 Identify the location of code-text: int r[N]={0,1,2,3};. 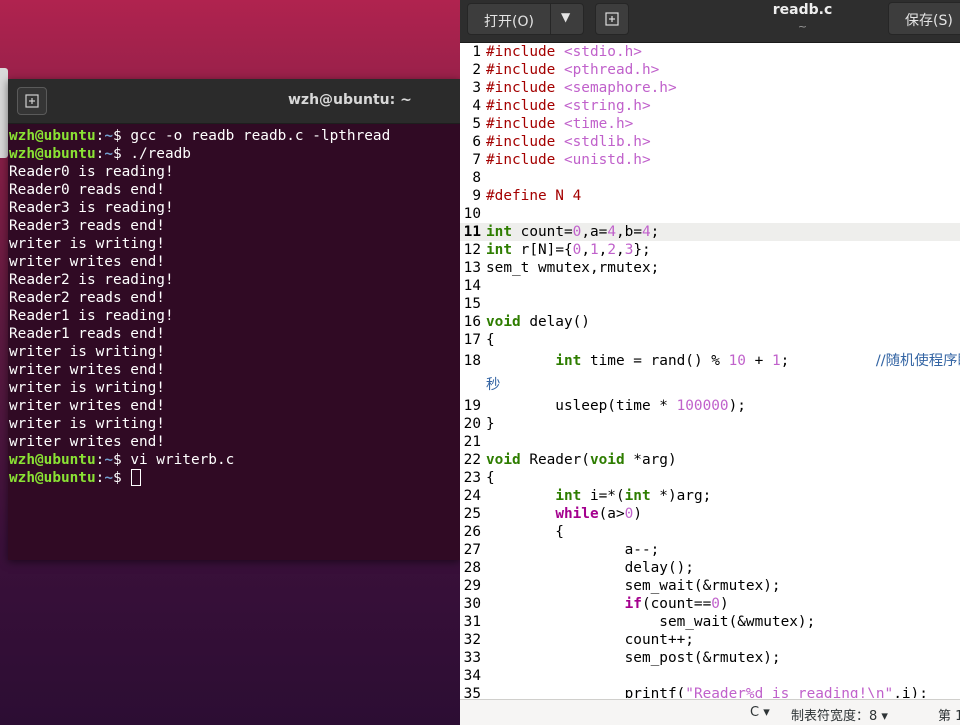
(568, 250).